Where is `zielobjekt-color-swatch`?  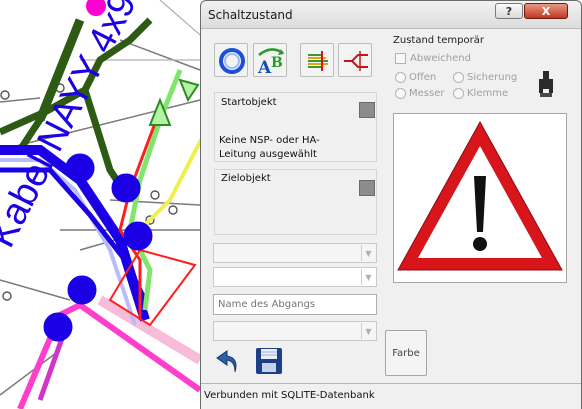
zielobjekt-color-swatch is located at coordinates (367, 188).